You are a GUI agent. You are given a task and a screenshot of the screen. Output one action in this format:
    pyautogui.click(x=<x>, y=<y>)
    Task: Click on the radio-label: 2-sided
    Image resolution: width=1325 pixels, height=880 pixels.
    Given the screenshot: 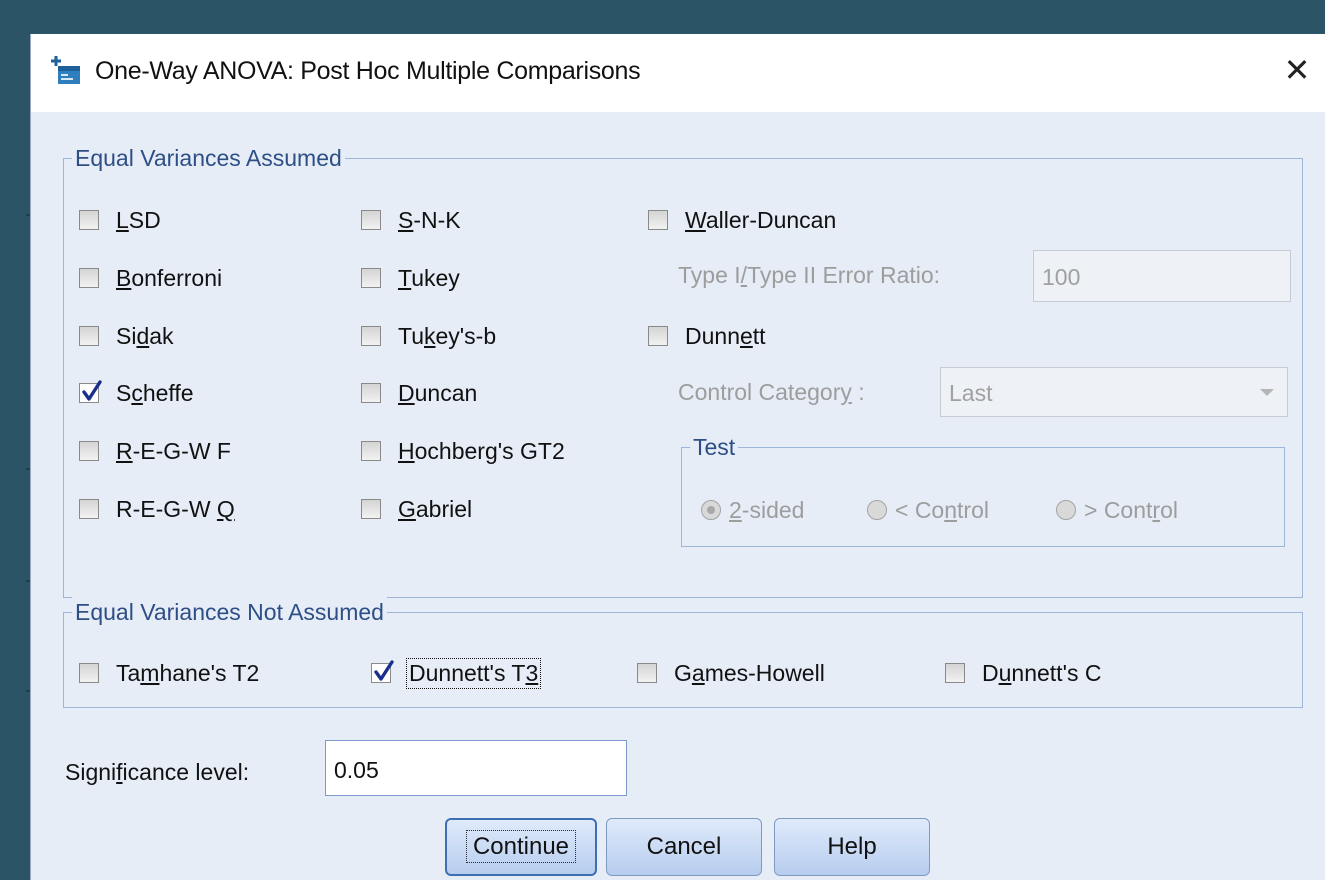 What is the action you would take?
    pyautogui.click(x=767, y=509)
    